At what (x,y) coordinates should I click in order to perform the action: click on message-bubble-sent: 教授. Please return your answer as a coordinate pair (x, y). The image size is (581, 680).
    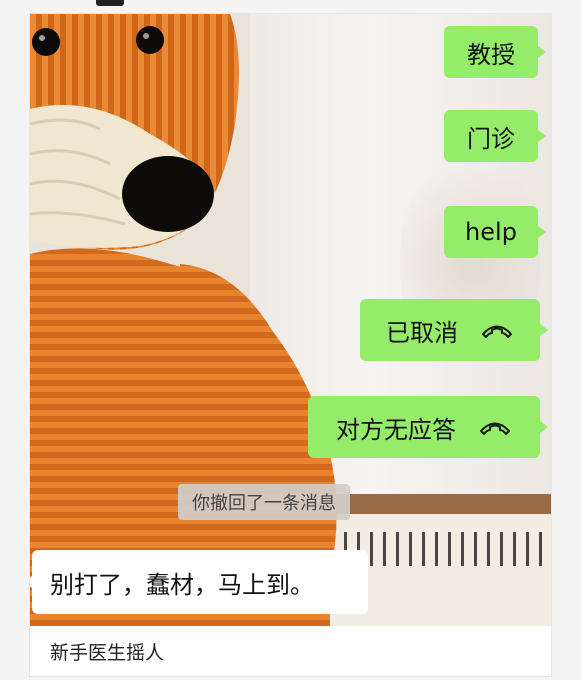
    Looking at the image, I should click on (495, 52).